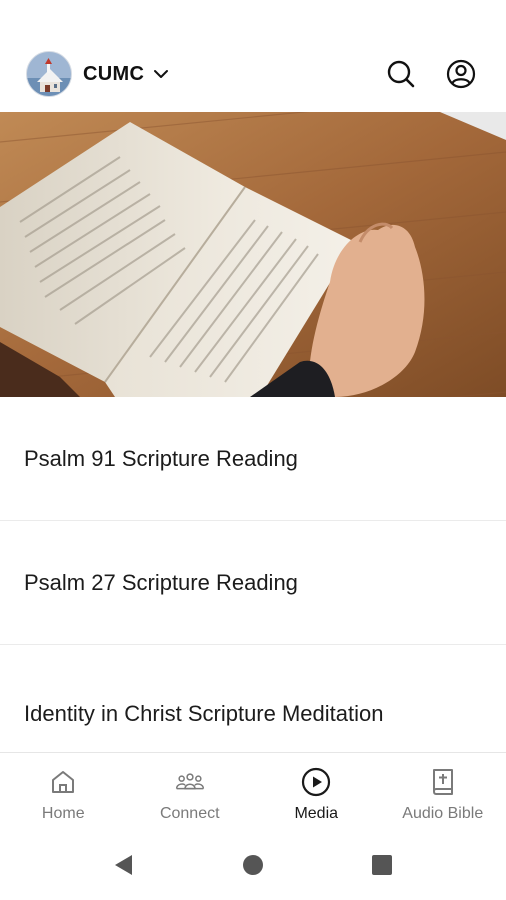  I want to click on people-group-icon, so click(190, 782).